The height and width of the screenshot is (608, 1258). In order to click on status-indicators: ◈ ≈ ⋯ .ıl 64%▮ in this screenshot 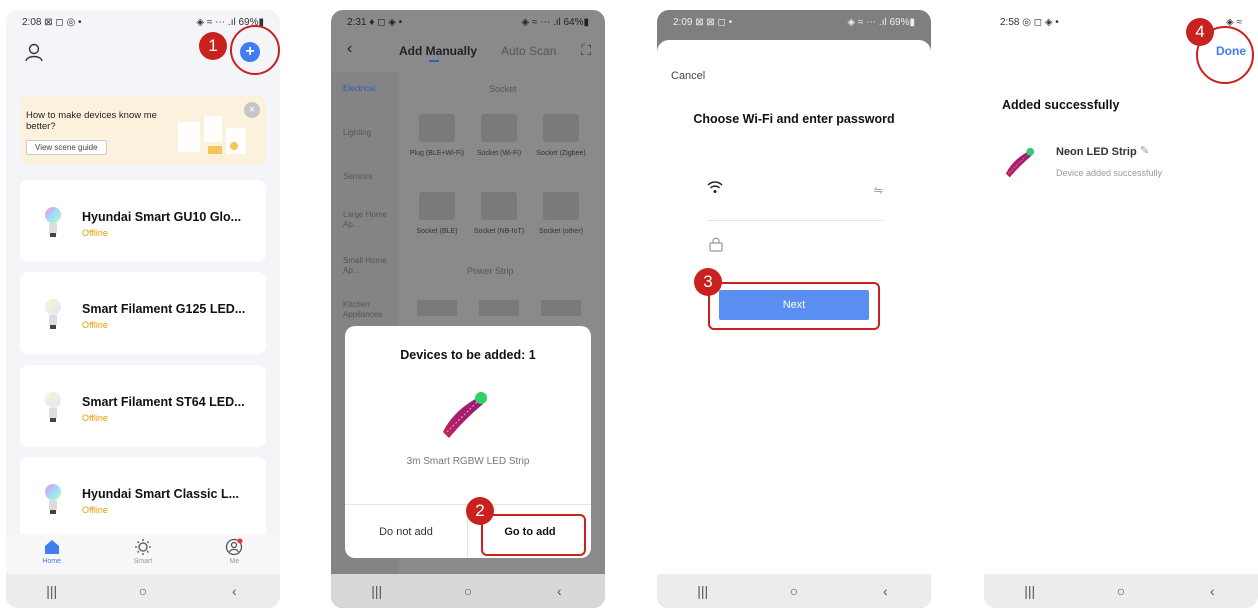, I will do `click(555, 22)`.